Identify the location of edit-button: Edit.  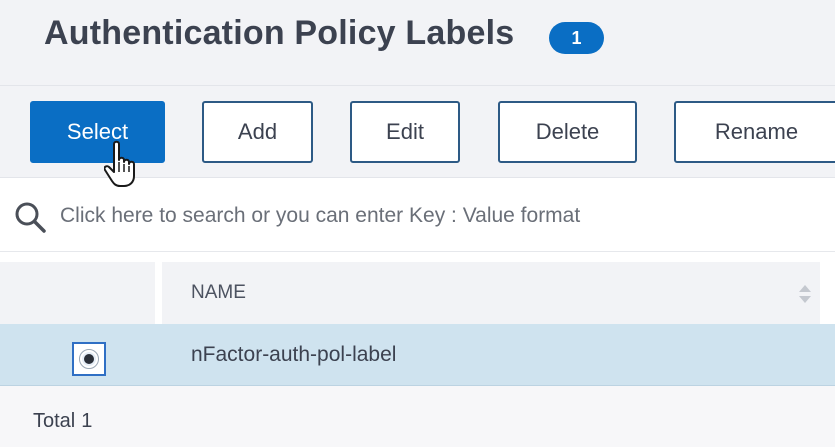
(405, 132).